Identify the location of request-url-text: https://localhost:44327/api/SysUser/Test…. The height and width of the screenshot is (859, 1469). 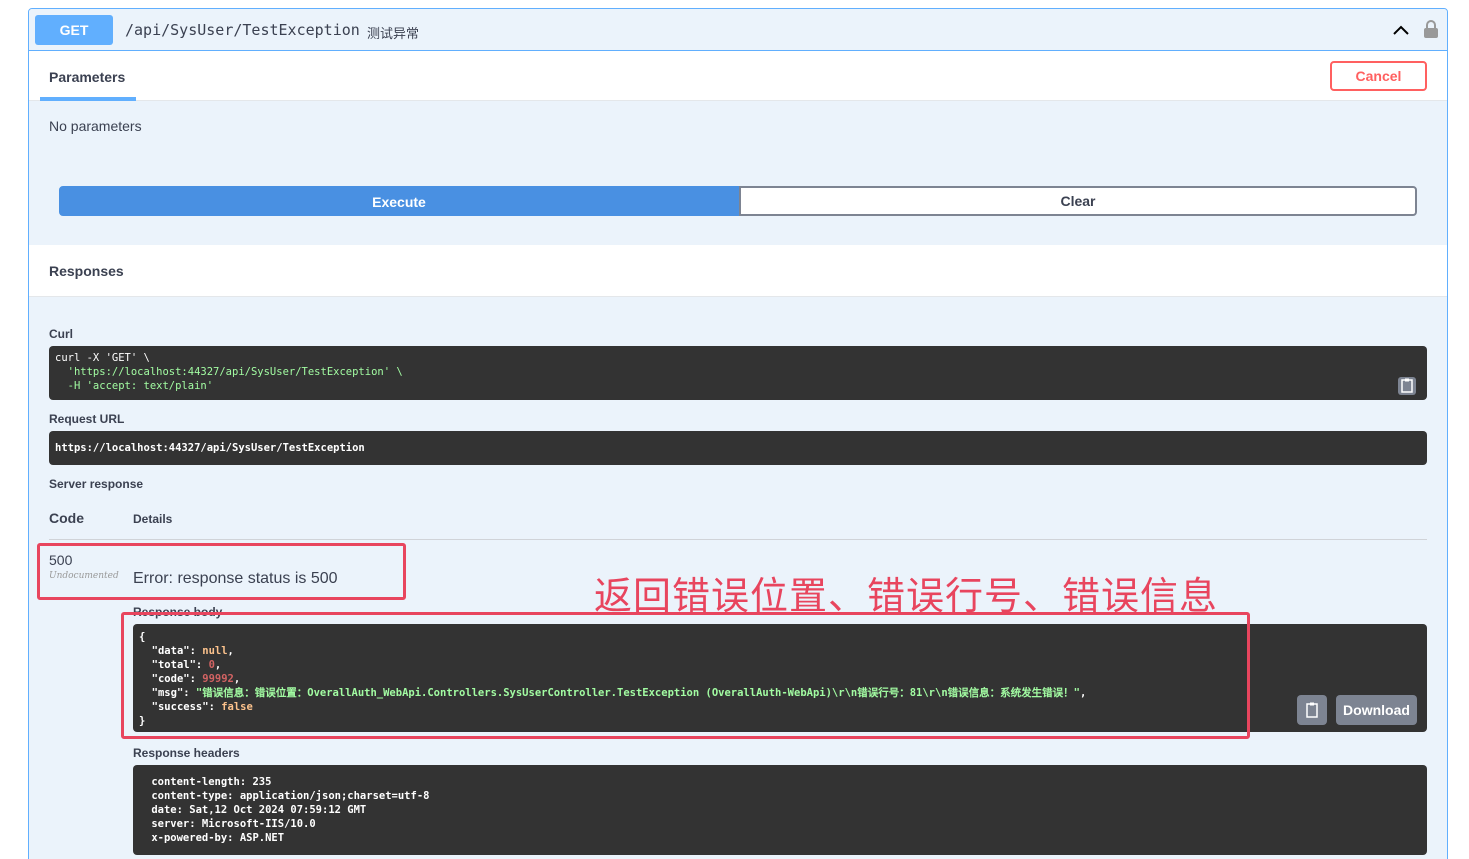
(210, 448).